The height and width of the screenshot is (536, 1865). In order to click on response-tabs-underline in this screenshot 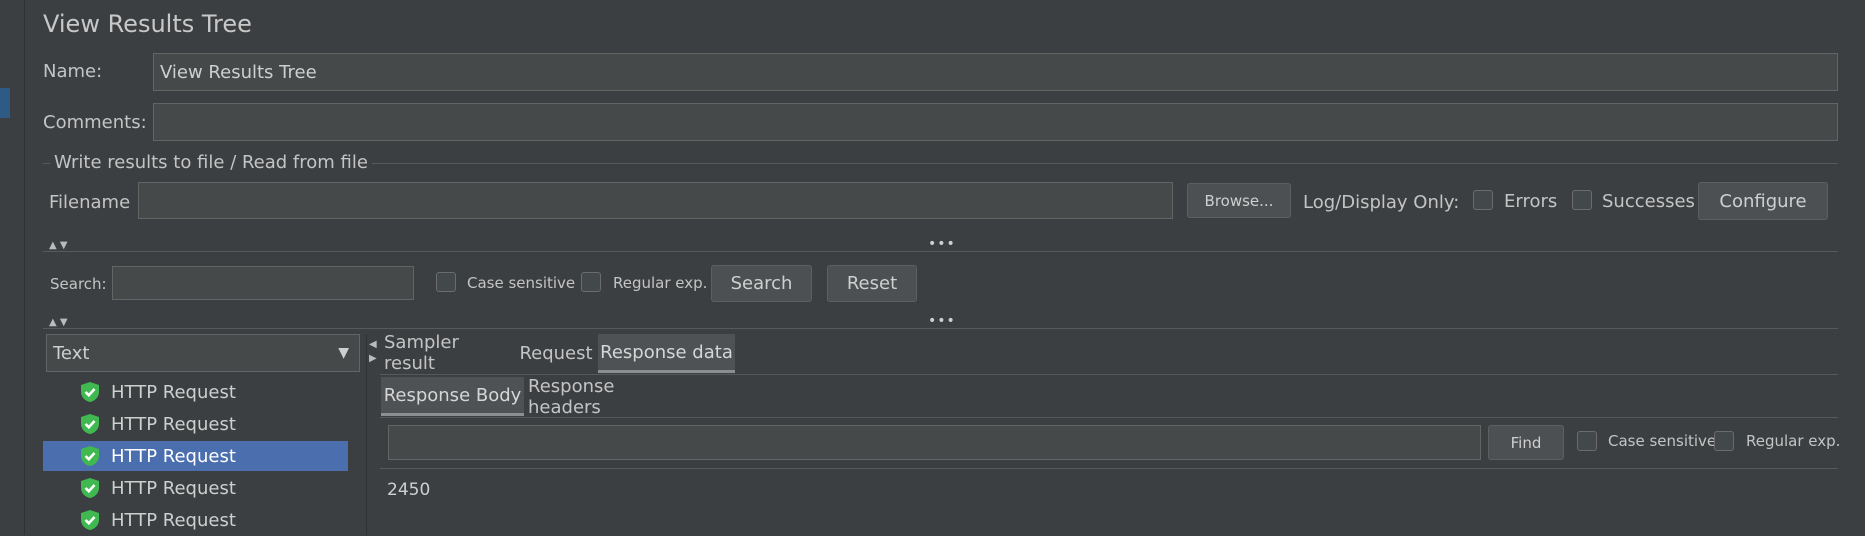, I will do `click(1109, 417)`.